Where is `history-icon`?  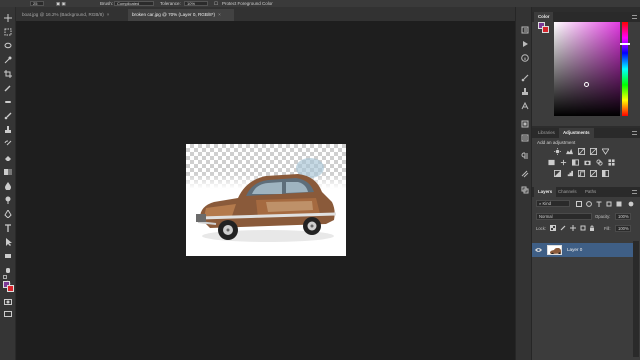 history-icon is located at coordinates (524, 29).